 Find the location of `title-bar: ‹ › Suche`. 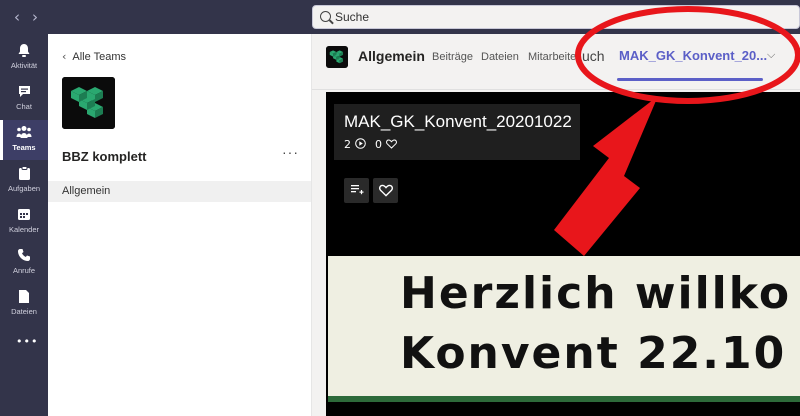

title-bar: ‹ › Suche is located at coordinates (400, 17).